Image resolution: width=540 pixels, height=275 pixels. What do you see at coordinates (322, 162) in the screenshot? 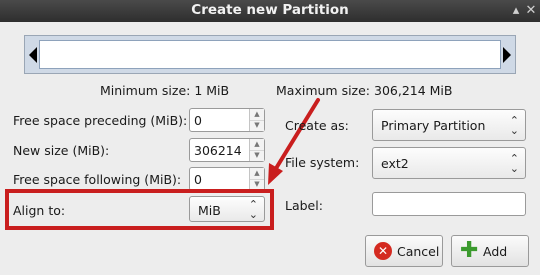
I see `file-system-label: File system:` at bounding box center [322, 162].